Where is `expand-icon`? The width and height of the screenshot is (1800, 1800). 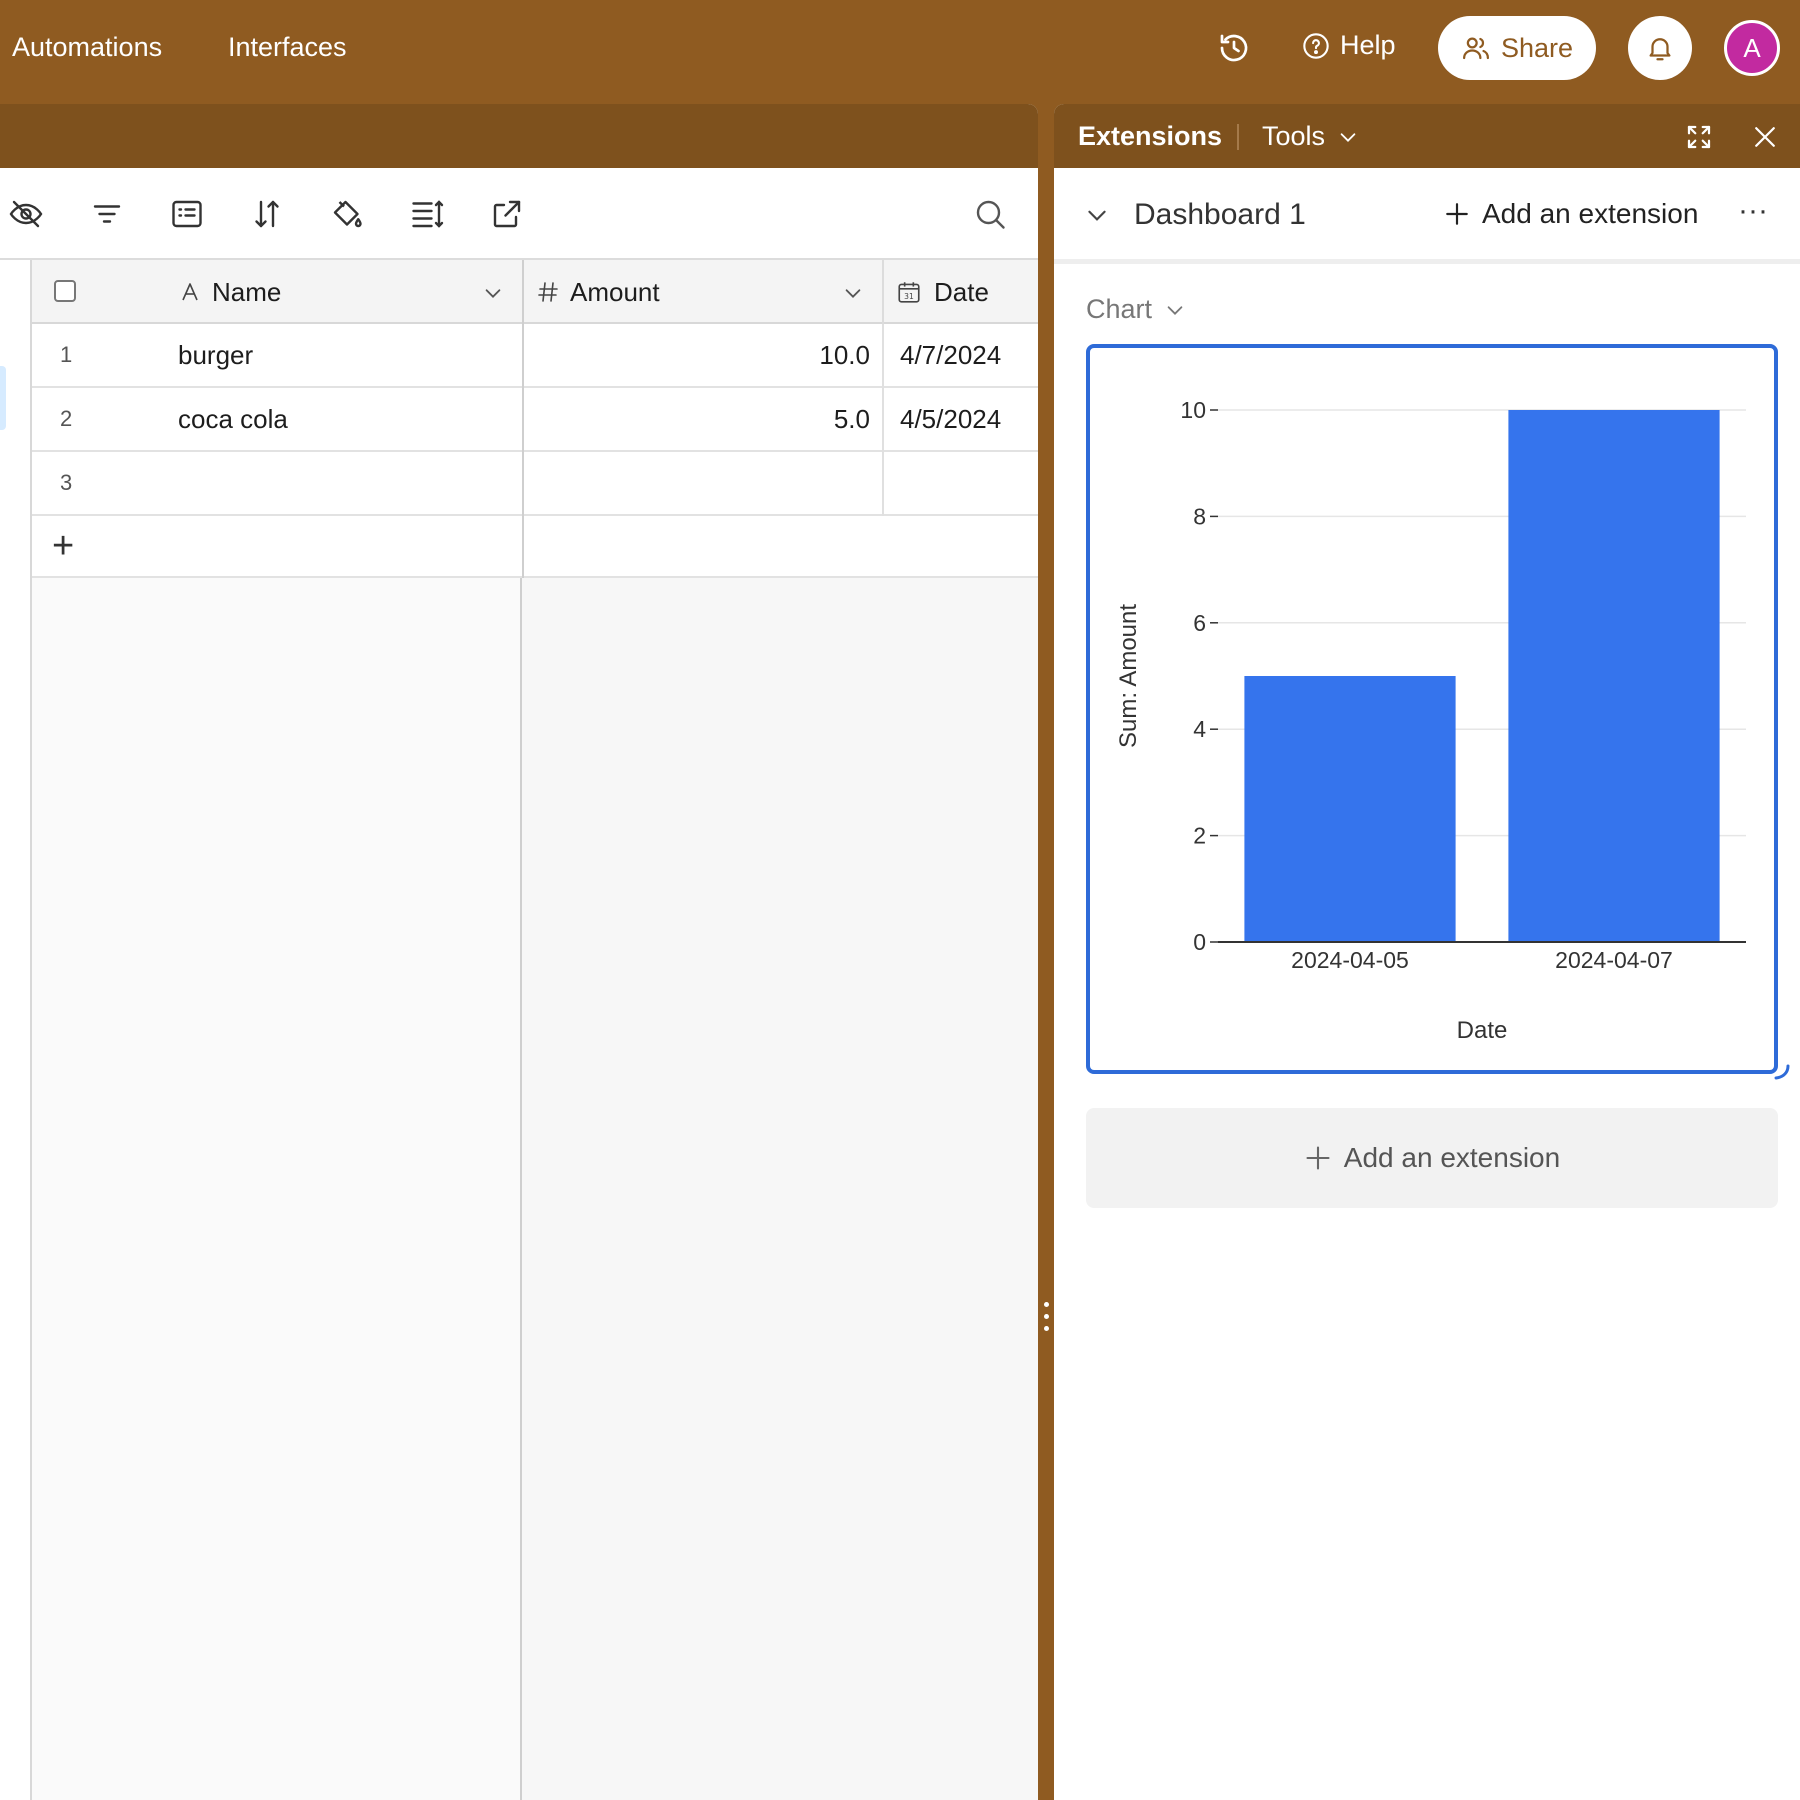 expand-icon is located at coordinates (1699, 137).